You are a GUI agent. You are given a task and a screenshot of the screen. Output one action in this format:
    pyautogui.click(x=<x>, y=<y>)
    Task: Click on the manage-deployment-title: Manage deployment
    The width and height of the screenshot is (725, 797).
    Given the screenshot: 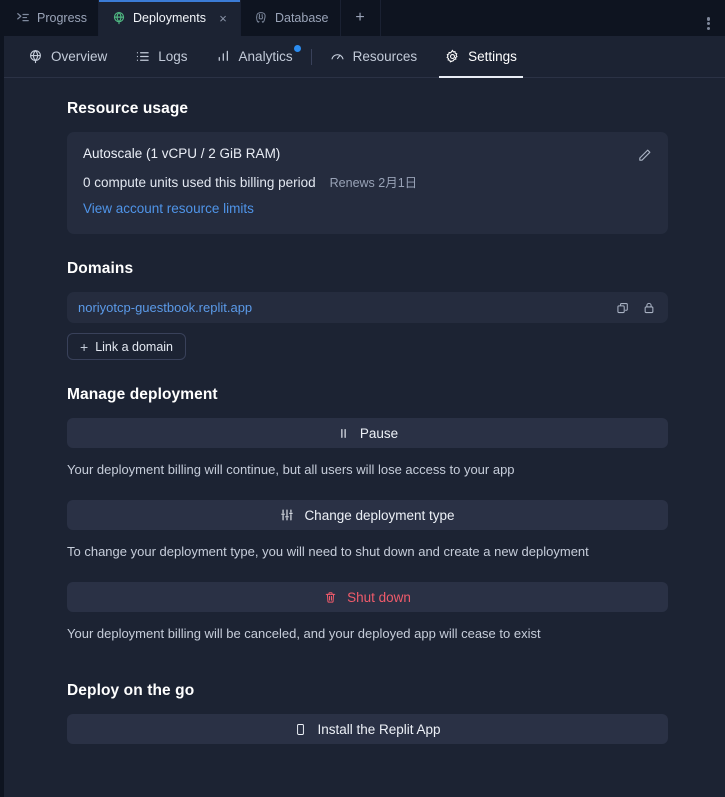 What is the action you would take?
    pyautogui.click(x=142, y=394)
    